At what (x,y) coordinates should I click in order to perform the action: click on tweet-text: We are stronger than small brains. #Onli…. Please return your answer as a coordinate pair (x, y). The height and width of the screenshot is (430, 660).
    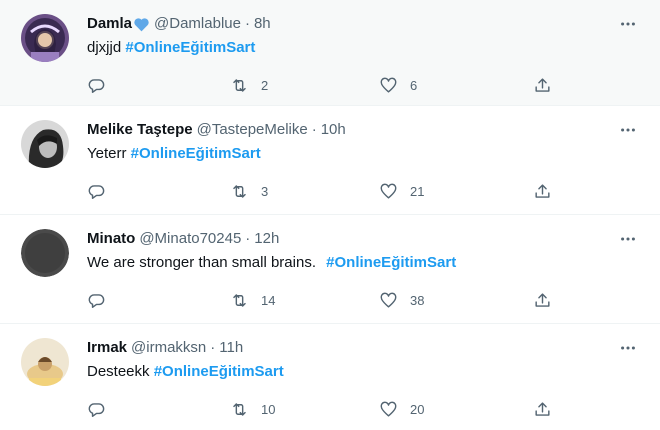
    Looking at the image, I should click on (271, 263).